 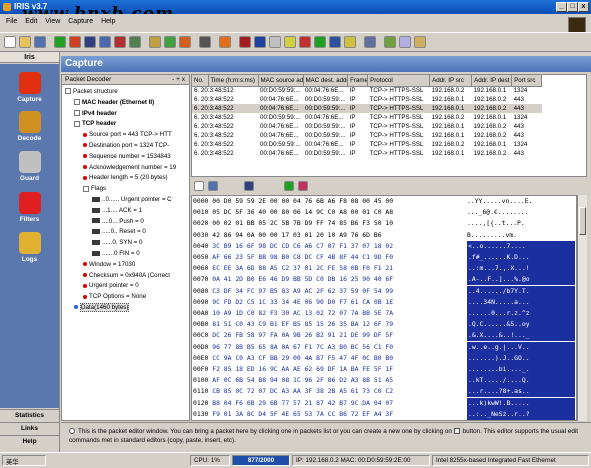 What do you see at coordinates (114, 103) in the screenshot?
I see `tree-node: MAC header (Ethernet II)` at bounding box center [114, 103].